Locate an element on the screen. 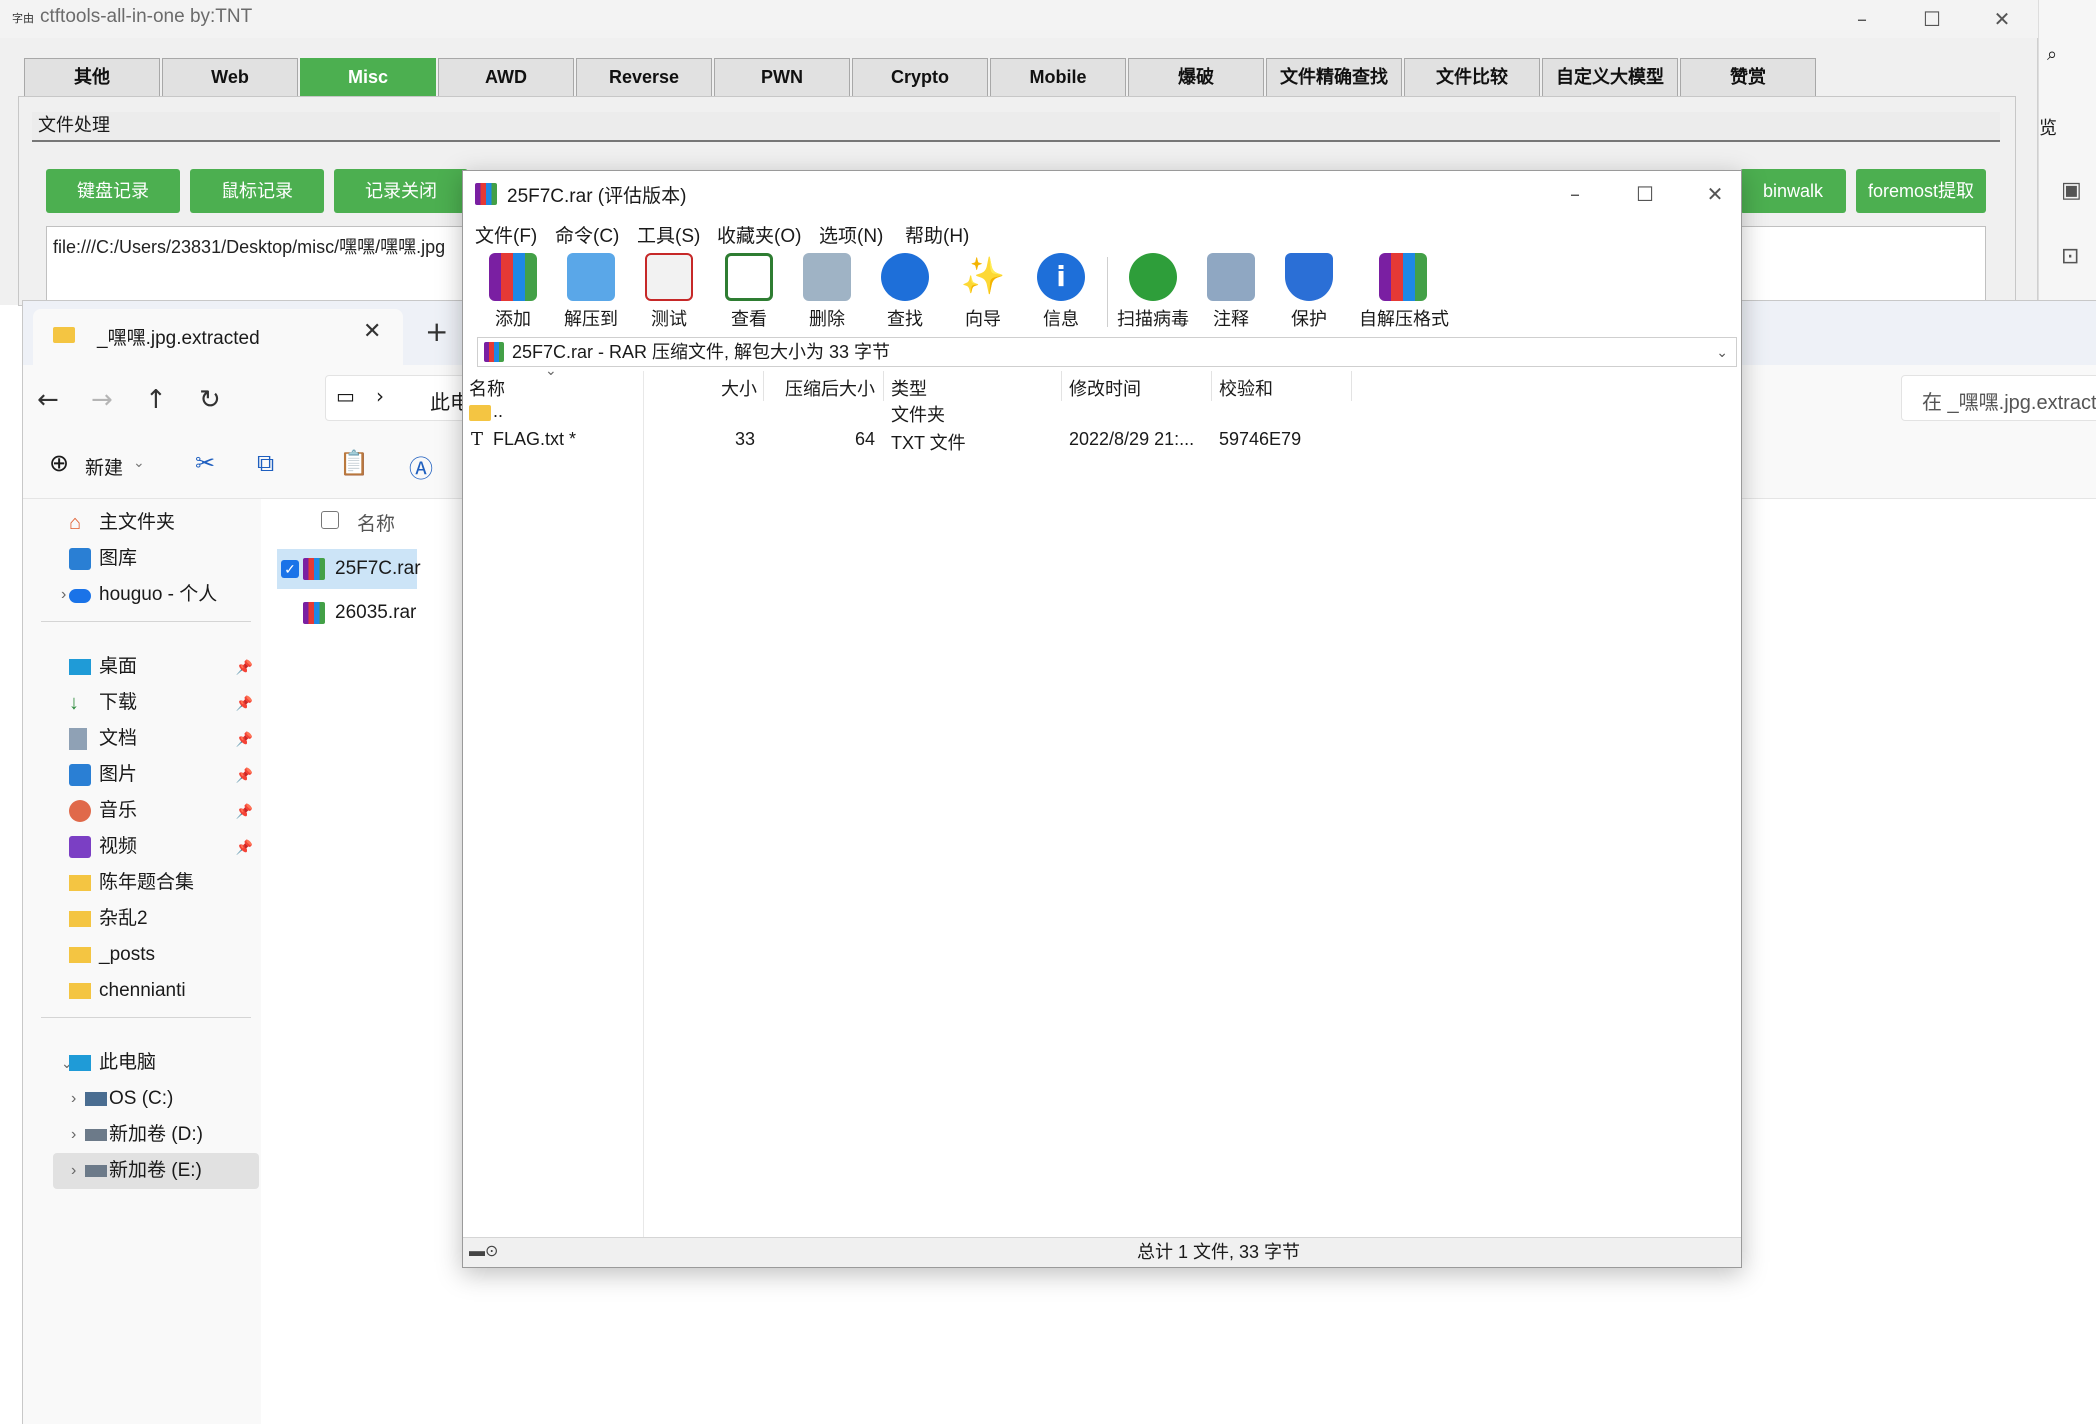 This screenshot has height=1424, width=2096. refresh-icon: ↻ is located at coordinates (210, 400).